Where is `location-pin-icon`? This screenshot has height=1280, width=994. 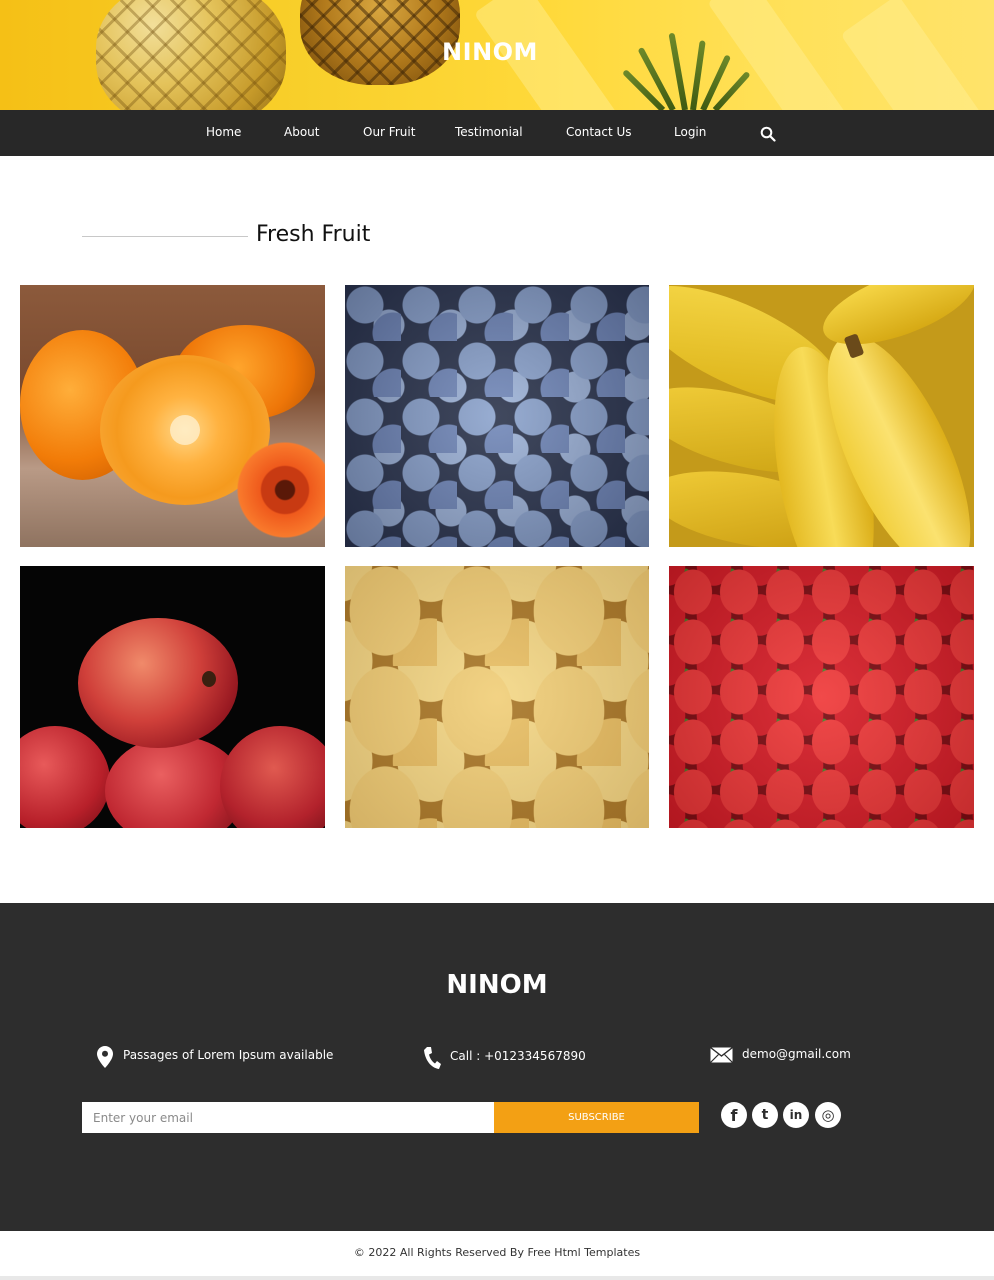
location-pin-icon is located at coordinates (105, 1057).